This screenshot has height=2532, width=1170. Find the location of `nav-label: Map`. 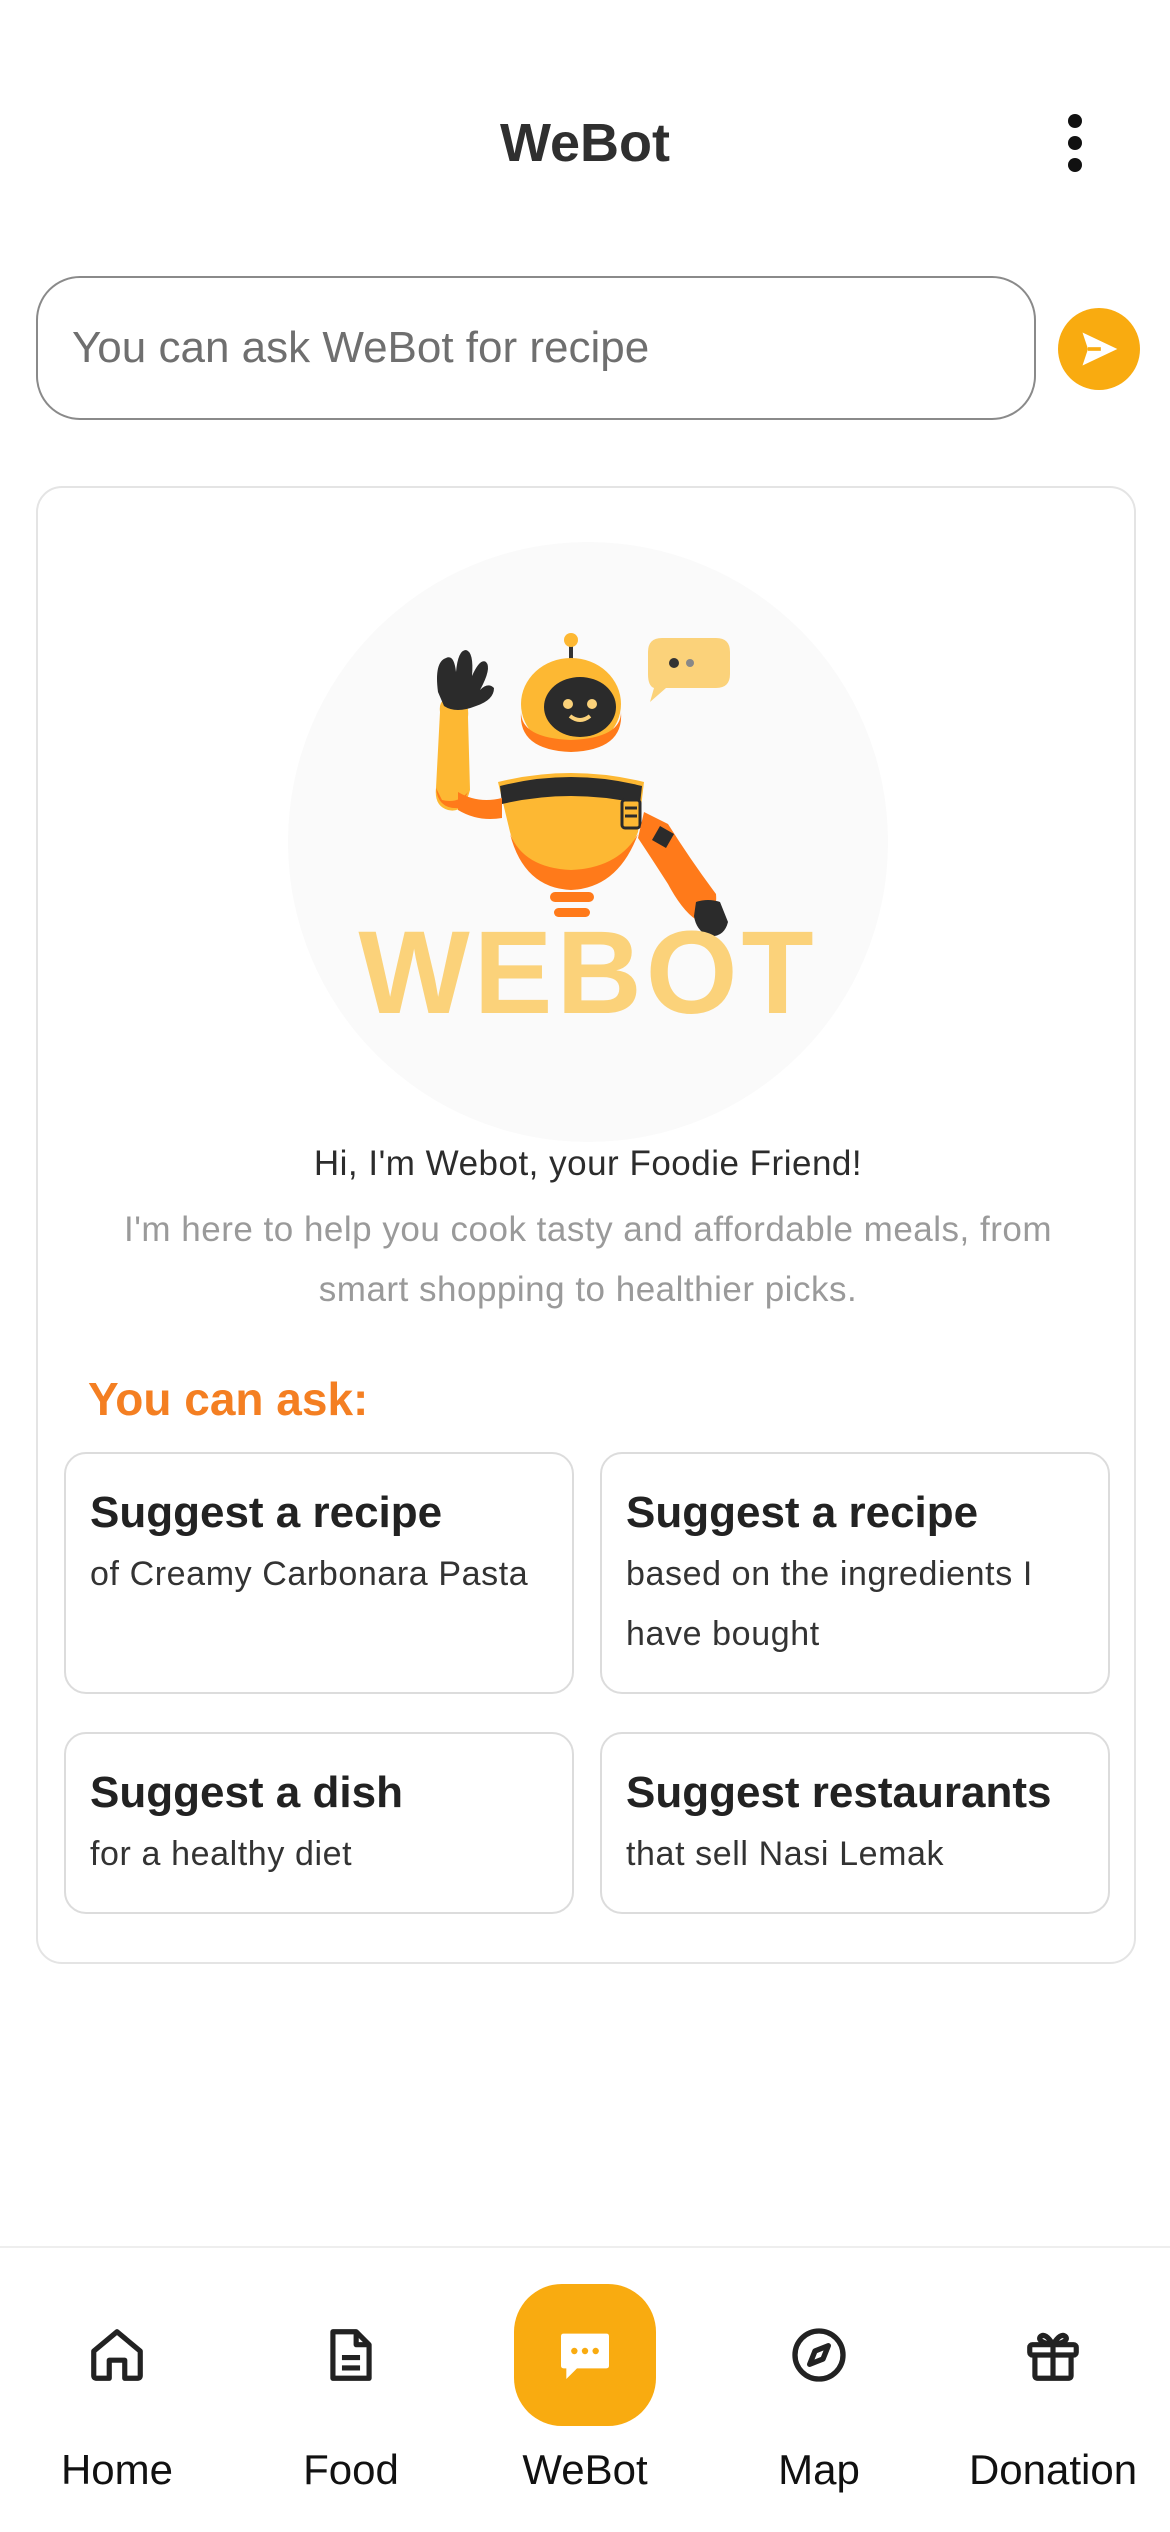

nav-label: Map is located at coordinates (819, 2469).